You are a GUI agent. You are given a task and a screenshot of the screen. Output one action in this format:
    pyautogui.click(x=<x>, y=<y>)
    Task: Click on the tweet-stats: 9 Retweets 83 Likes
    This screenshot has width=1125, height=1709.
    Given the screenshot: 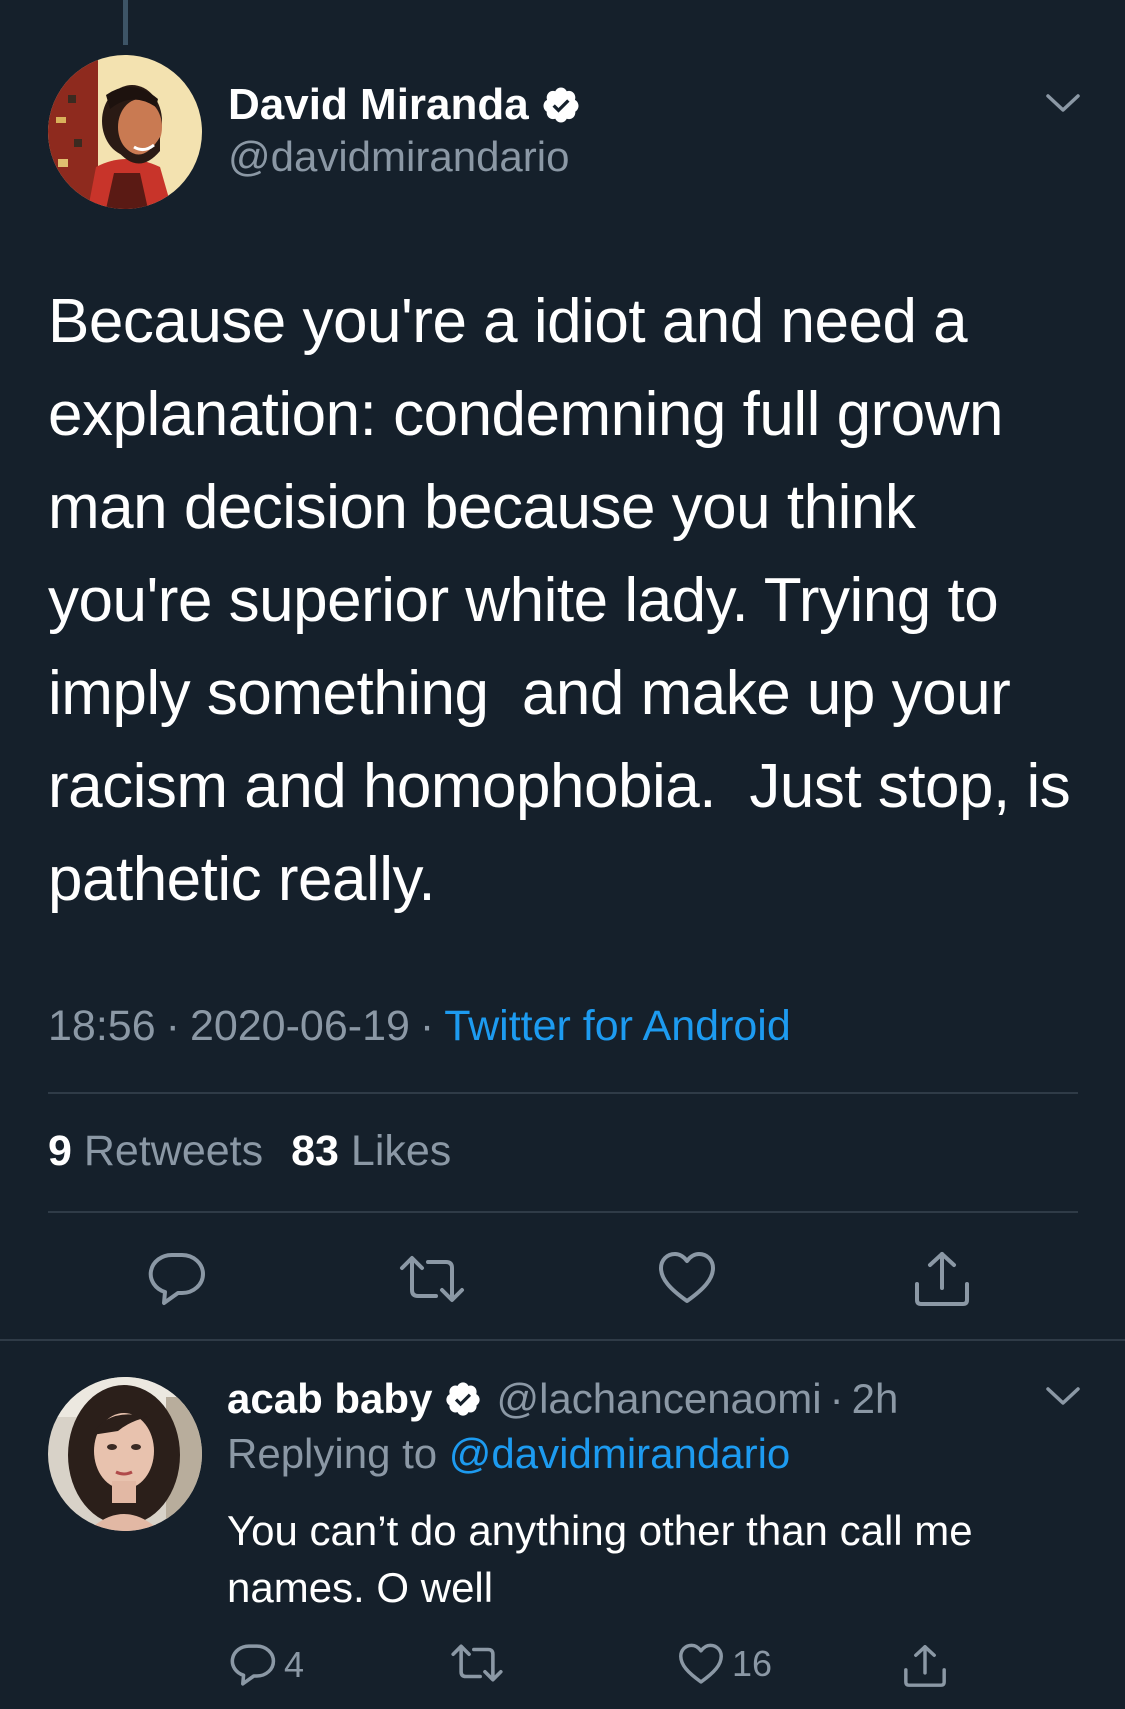 What is the action you would take?
    pyautogui.click(x=249, y=1151)
    